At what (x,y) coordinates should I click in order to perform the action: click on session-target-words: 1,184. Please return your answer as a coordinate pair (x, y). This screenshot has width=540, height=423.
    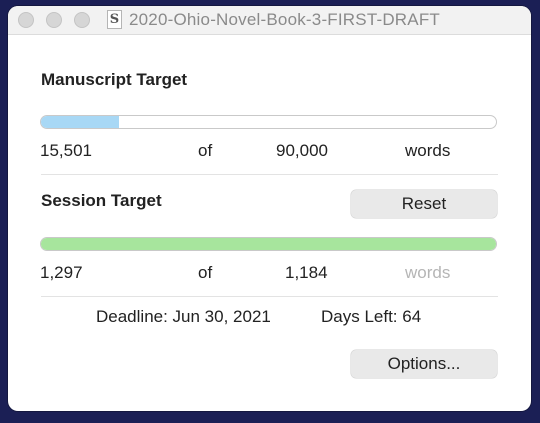
    Looking at the image, I should click on (306, 273).